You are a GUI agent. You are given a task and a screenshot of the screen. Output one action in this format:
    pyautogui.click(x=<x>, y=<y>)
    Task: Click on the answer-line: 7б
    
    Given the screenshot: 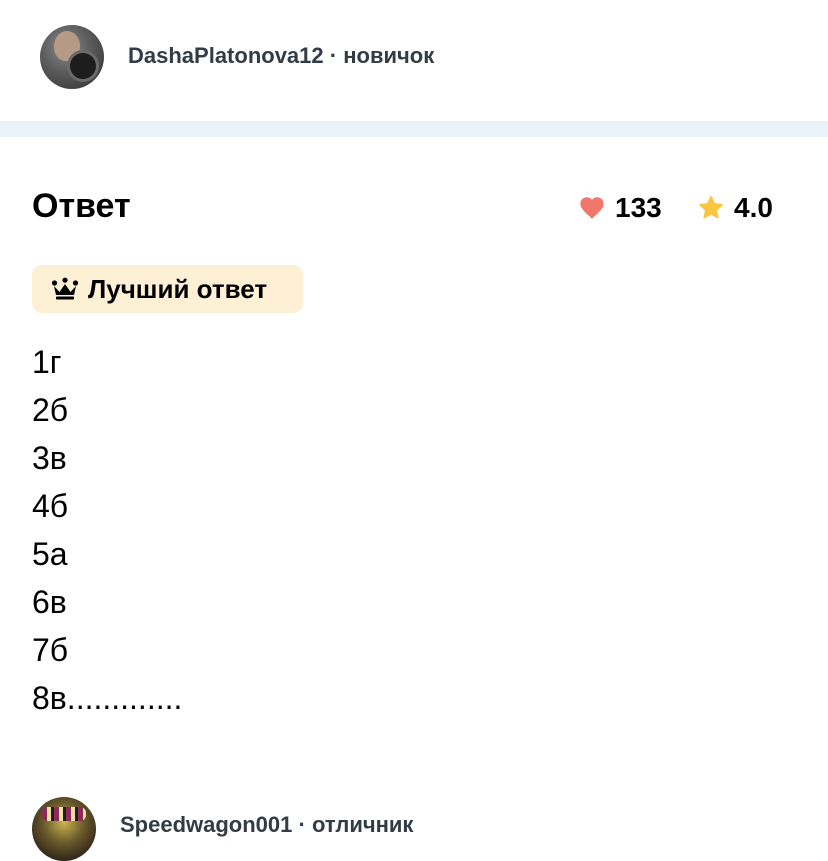 What is the action you would take?
    pyautogui.click(x=50, y=650)
    